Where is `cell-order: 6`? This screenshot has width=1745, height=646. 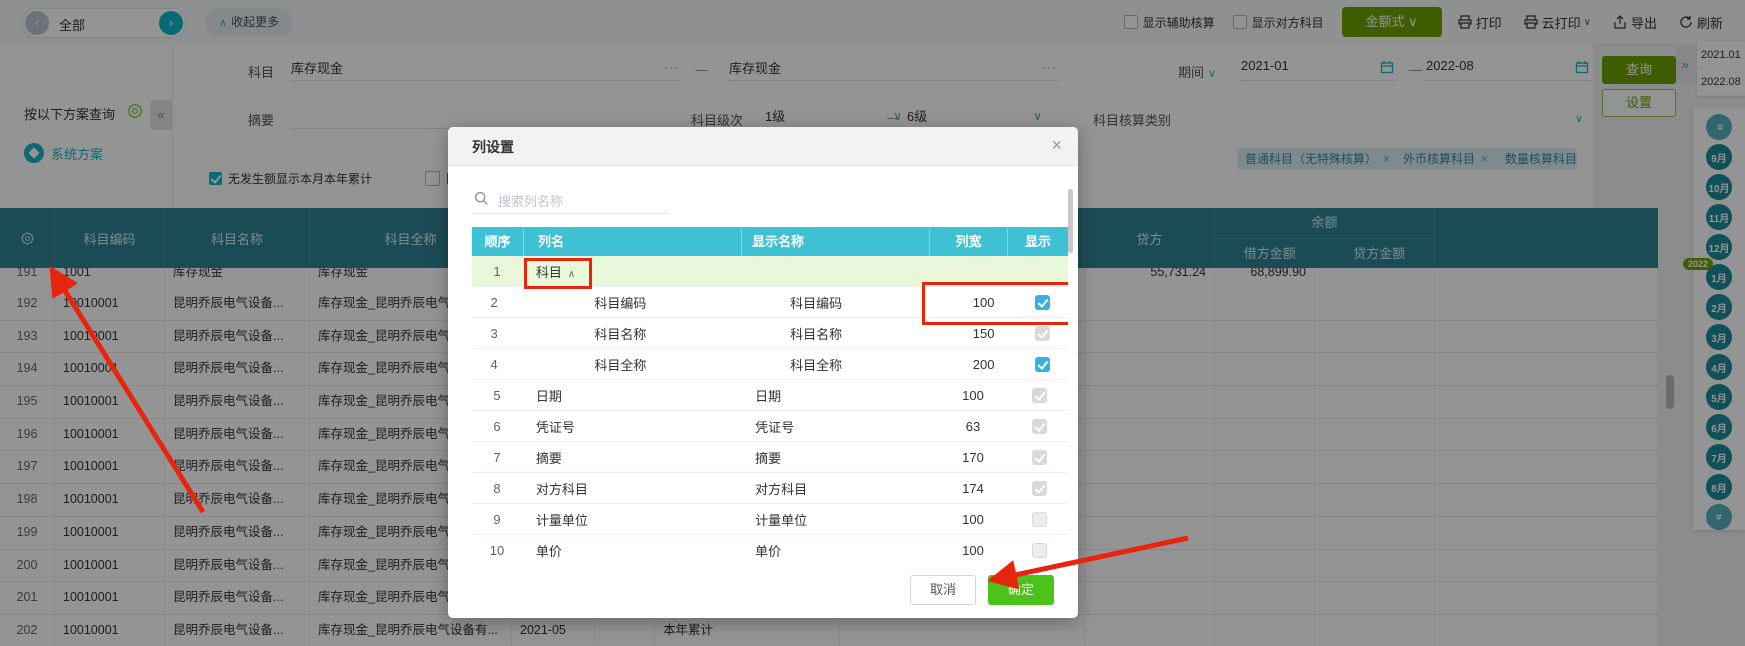 cell-order: 6 is located at coordinates (497, 426).